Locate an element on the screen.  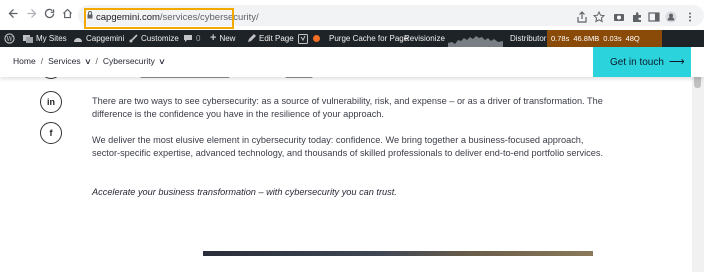
linkedin-share-button: in is located at coordinates (51, 102).